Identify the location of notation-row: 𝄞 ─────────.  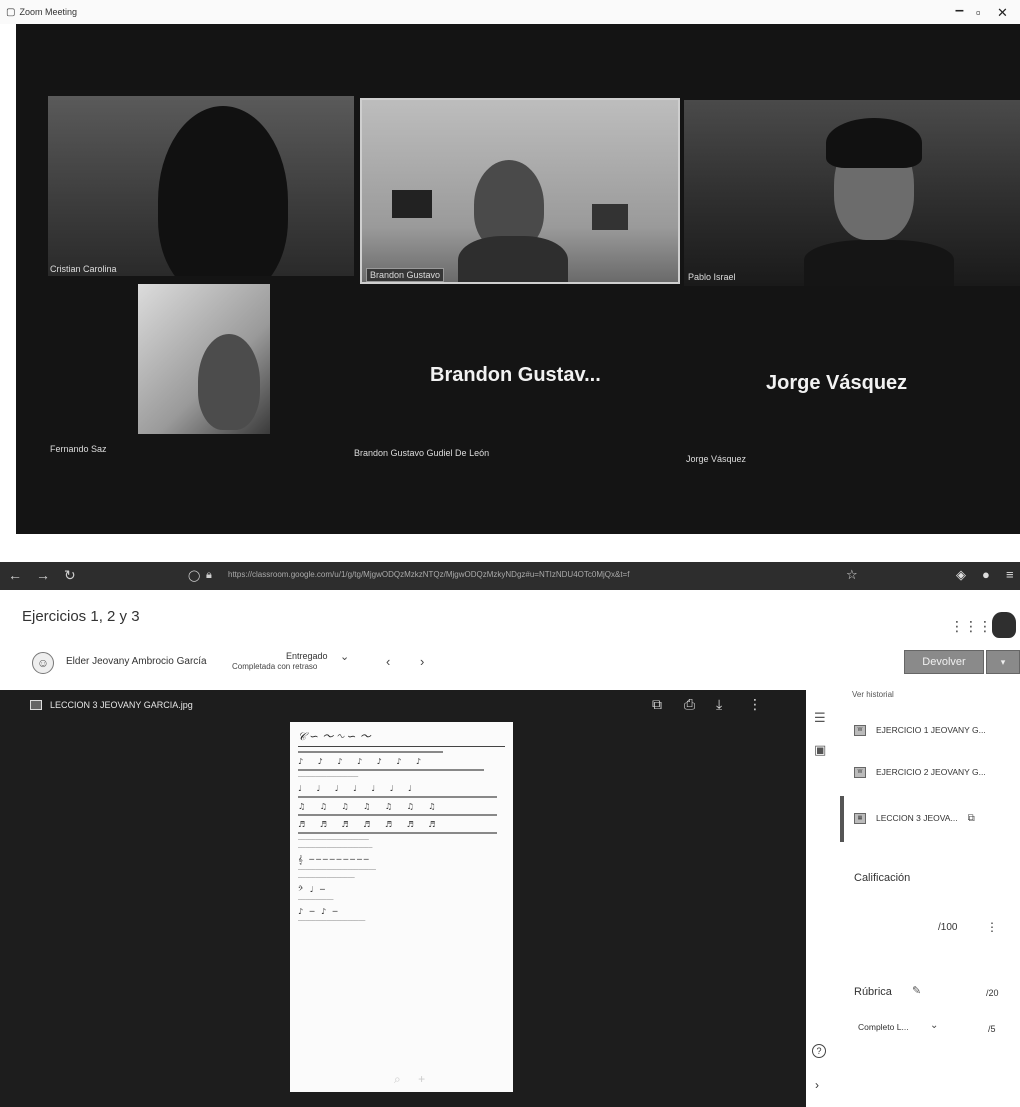
(334, 859).